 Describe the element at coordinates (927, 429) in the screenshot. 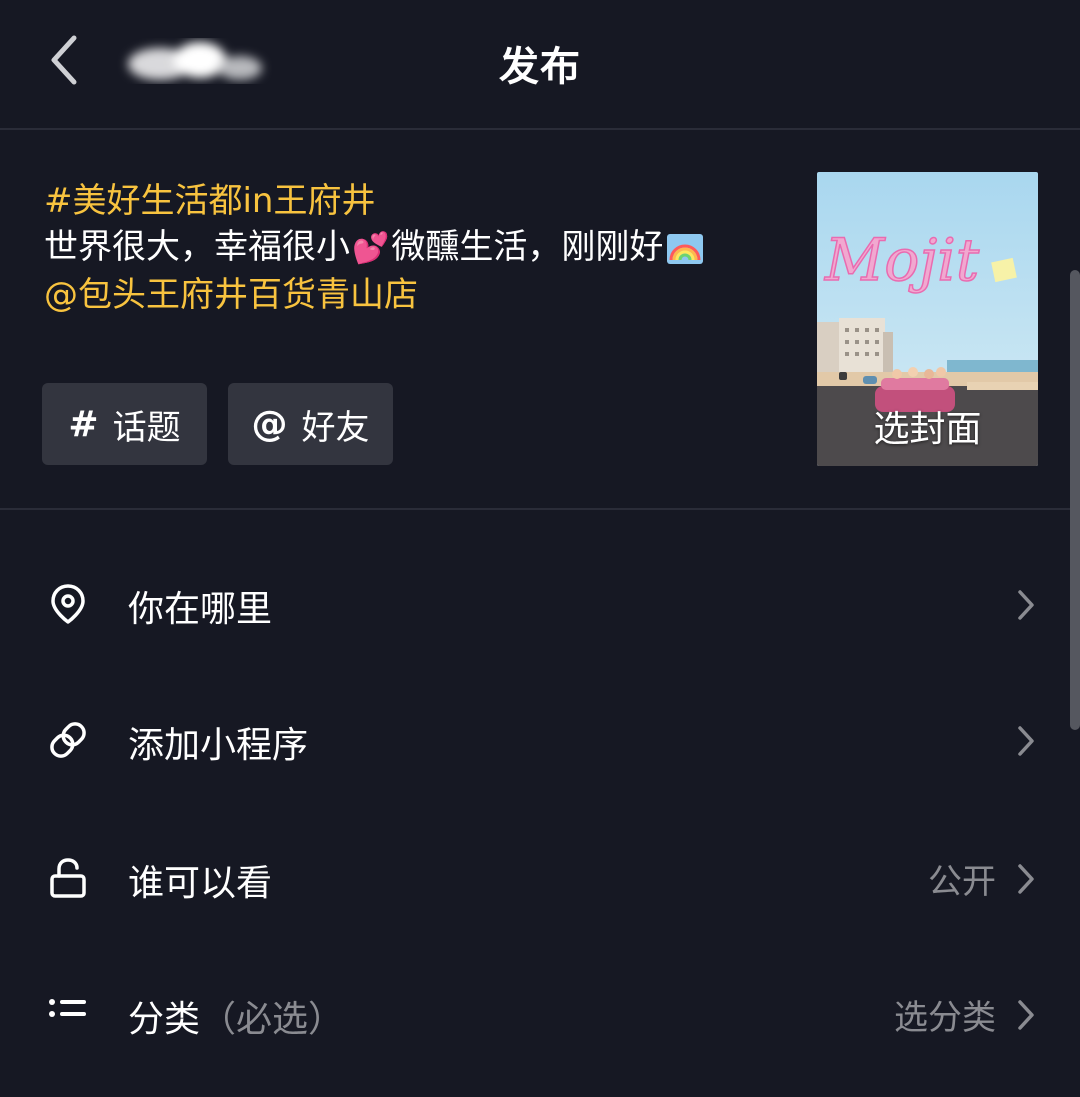

I see `choose-cover-label: 选封面` at that location.